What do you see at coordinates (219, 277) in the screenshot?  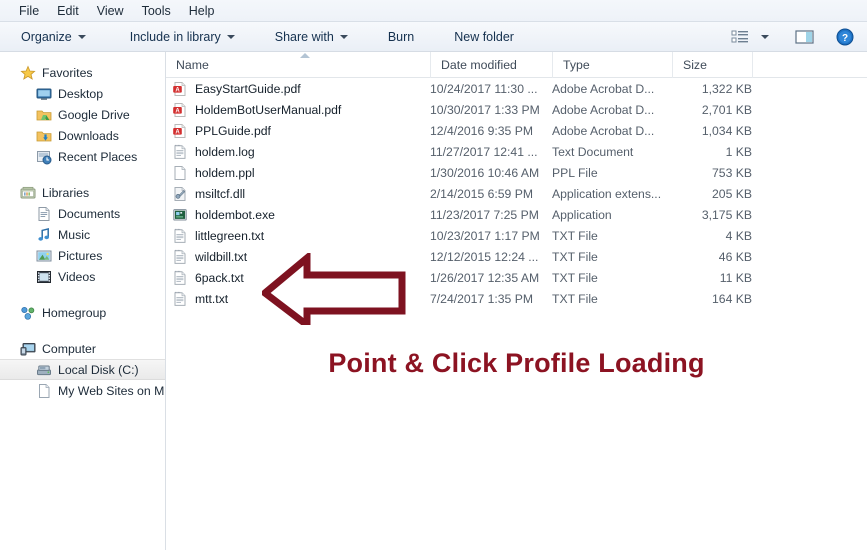 I see `file-name-label: 6pack.txt` at bounding box center [219, 277].